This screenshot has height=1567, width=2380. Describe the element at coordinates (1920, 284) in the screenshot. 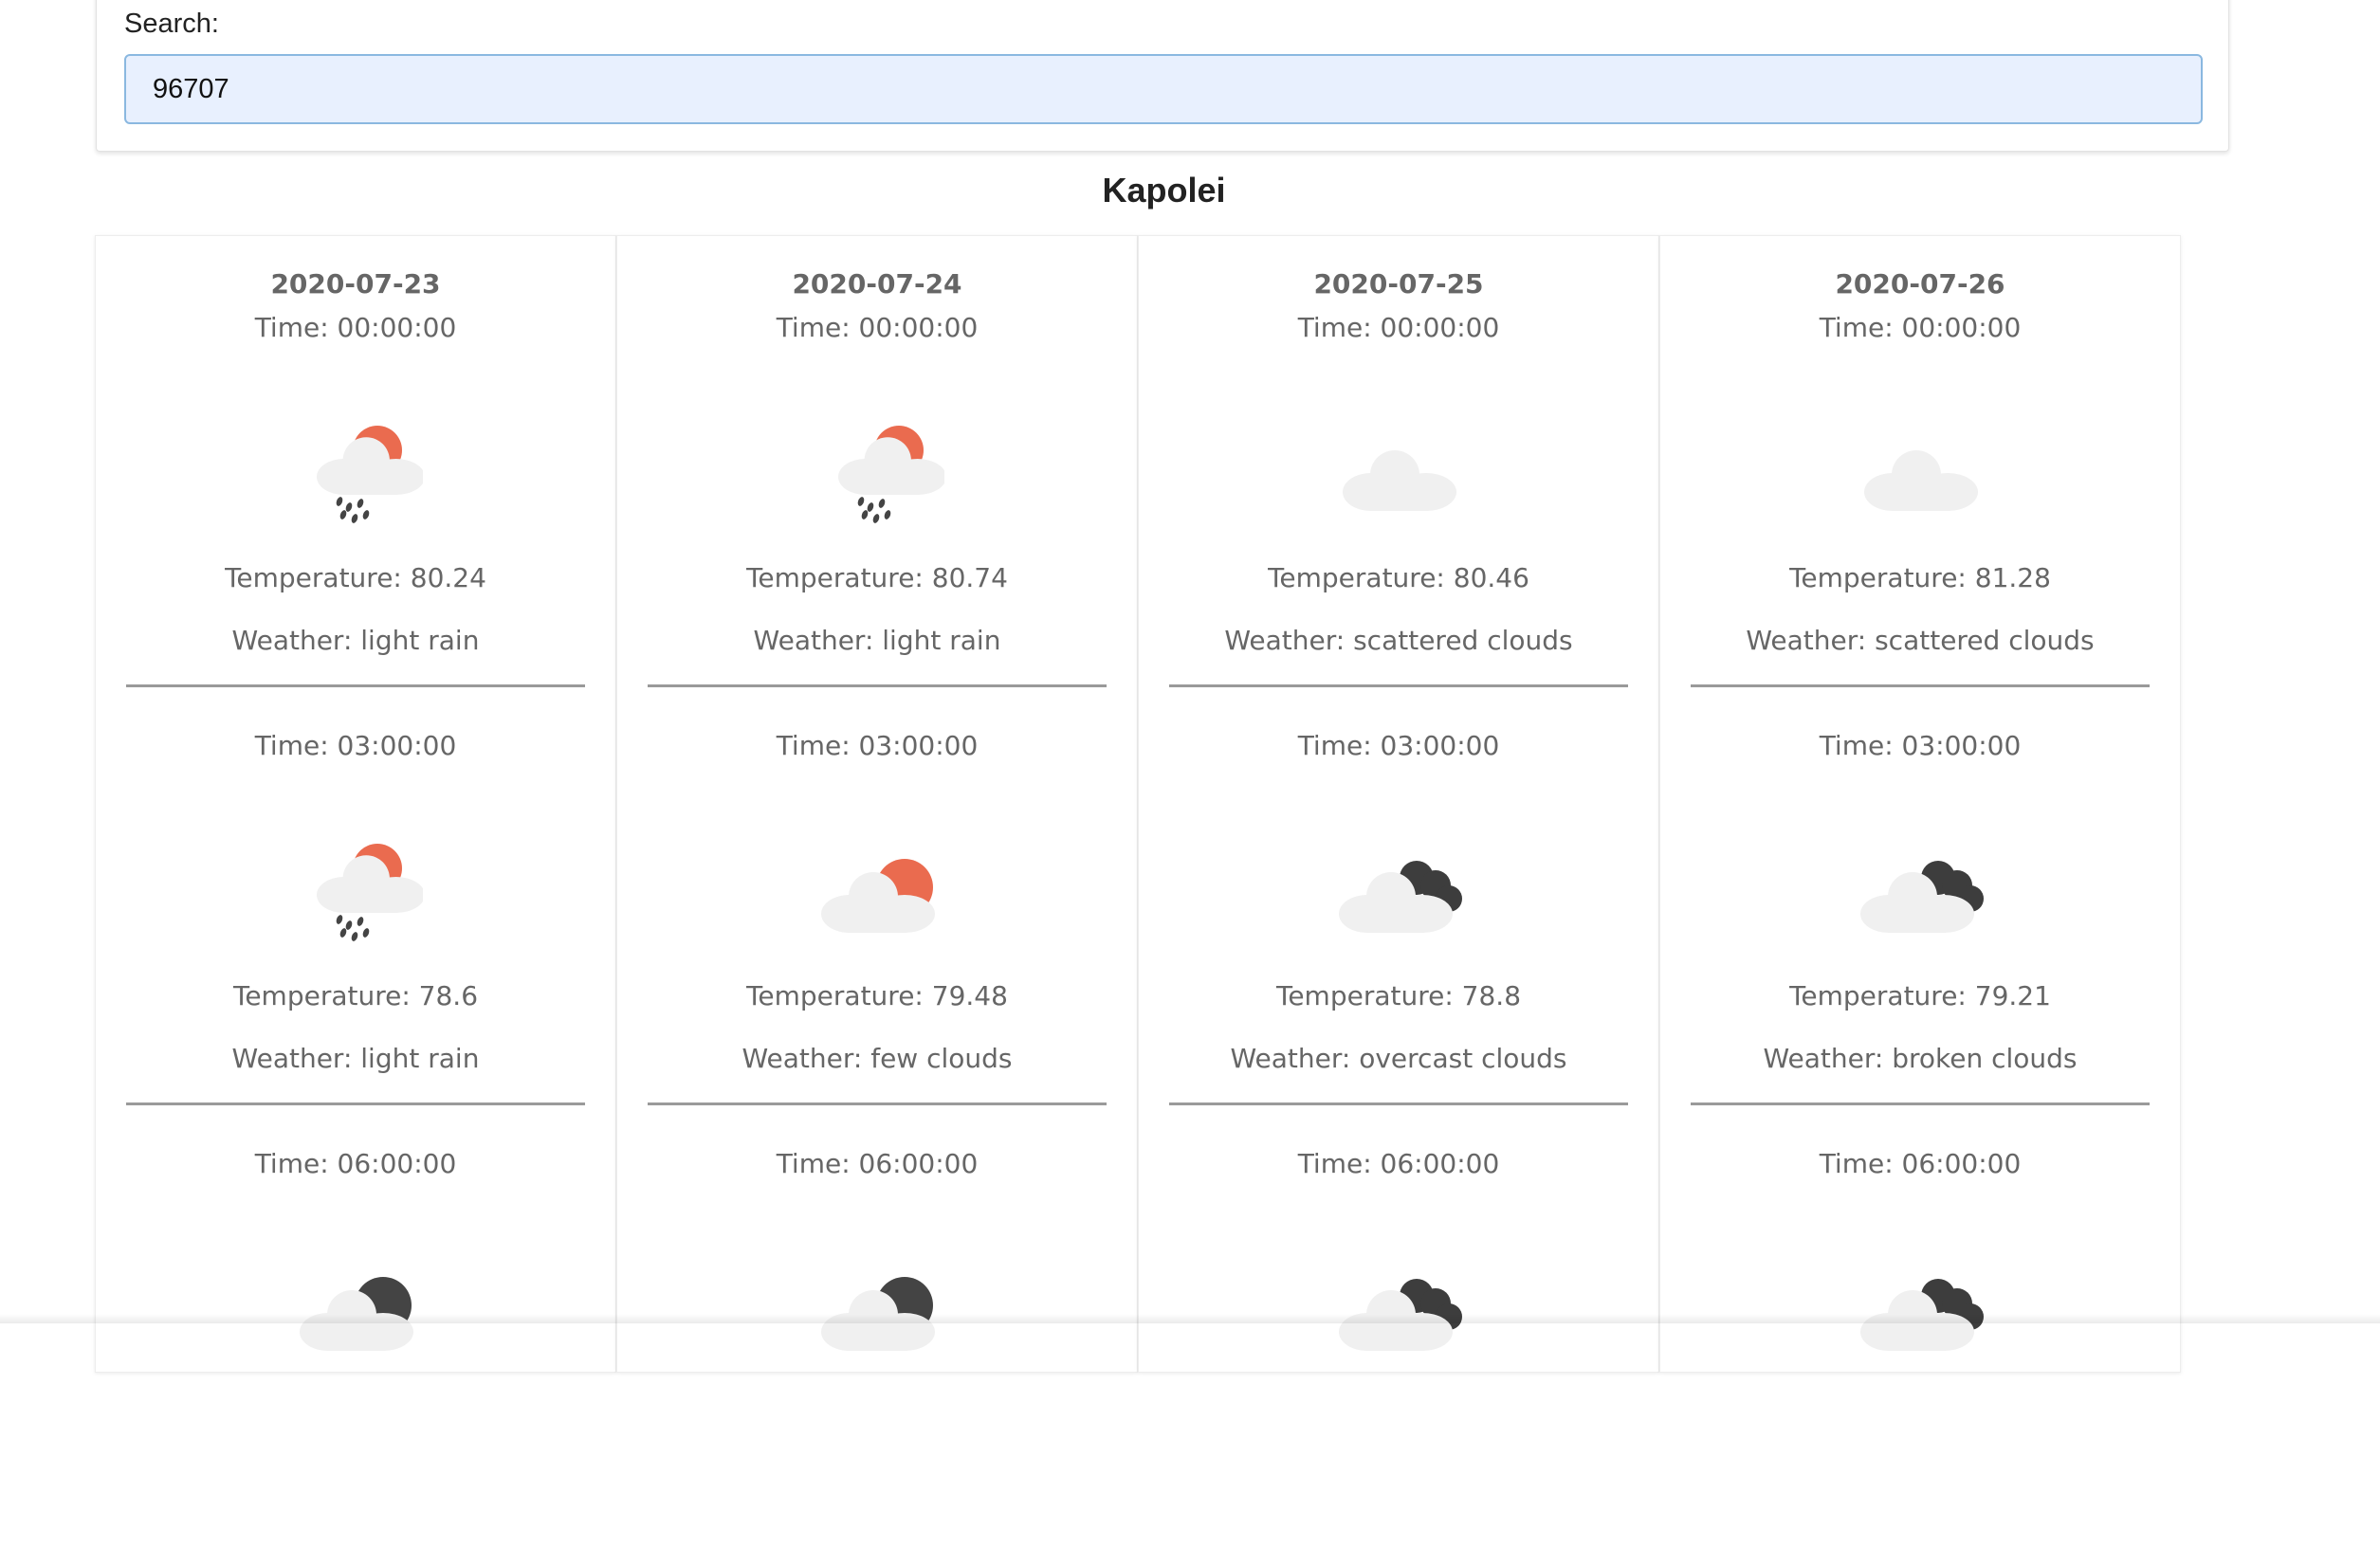

I see `day-date: 2020-07-26` at that location.